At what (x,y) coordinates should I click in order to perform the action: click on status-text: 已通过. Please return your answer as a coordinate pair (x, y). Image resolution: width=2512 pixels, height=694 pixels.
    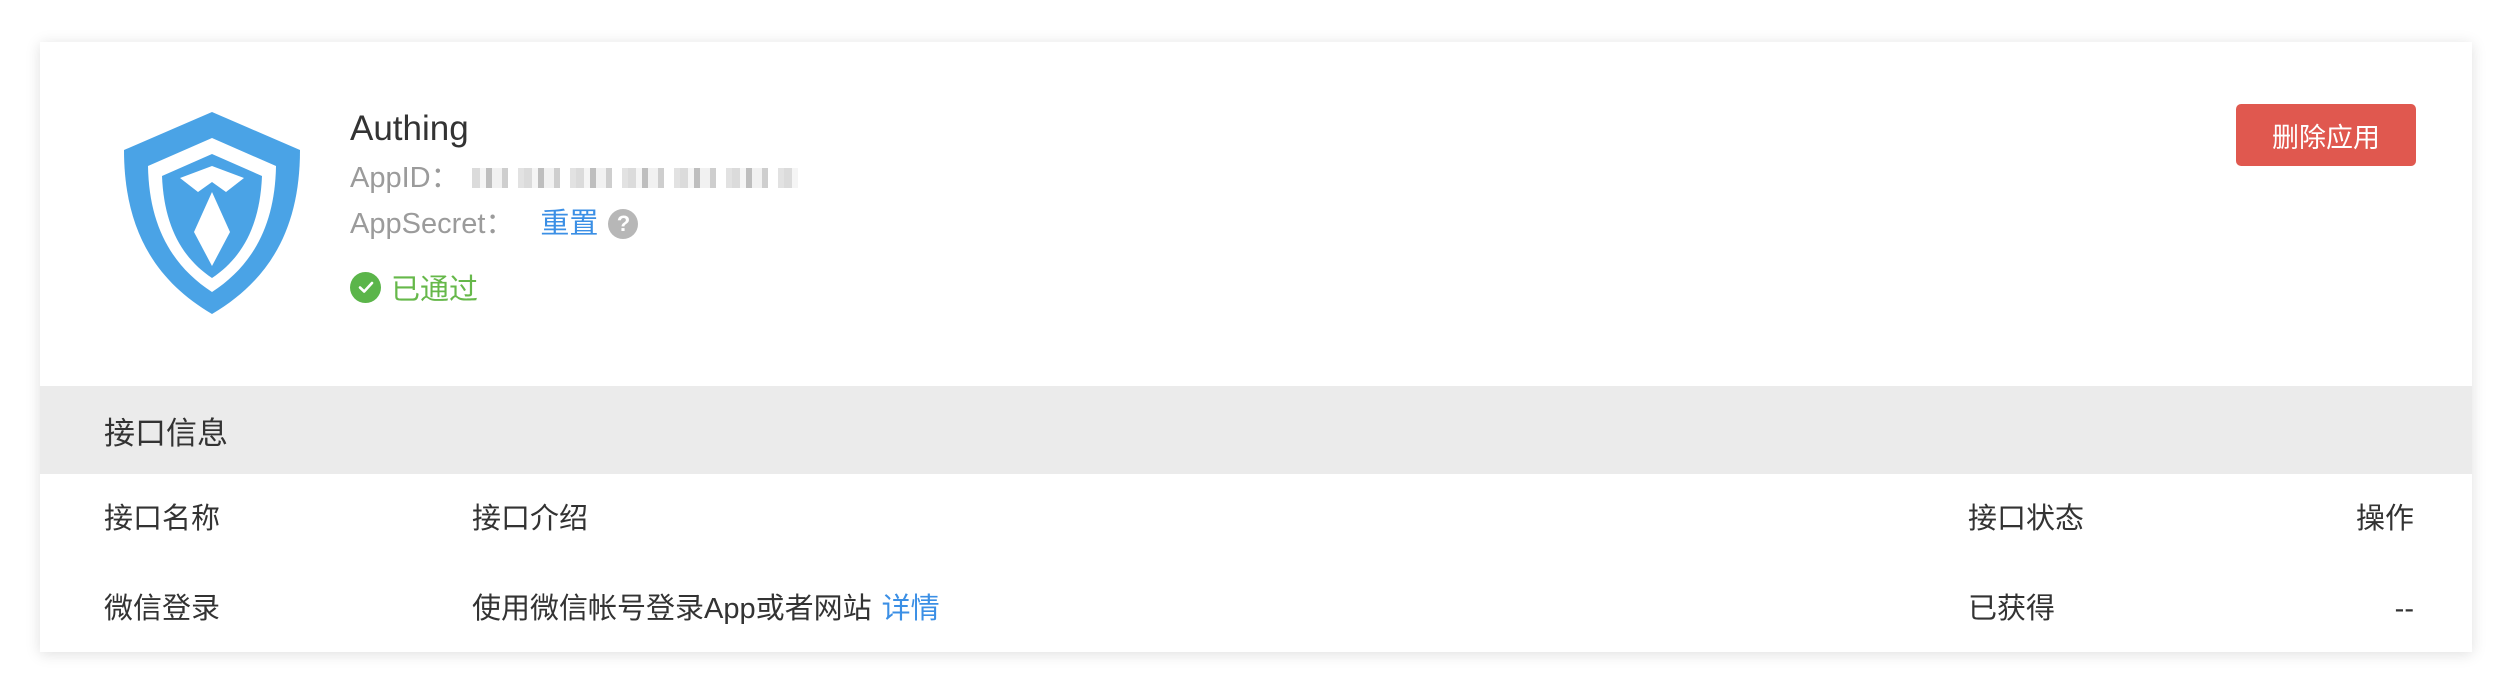
    Looking at the image, I should click on (435, 290).